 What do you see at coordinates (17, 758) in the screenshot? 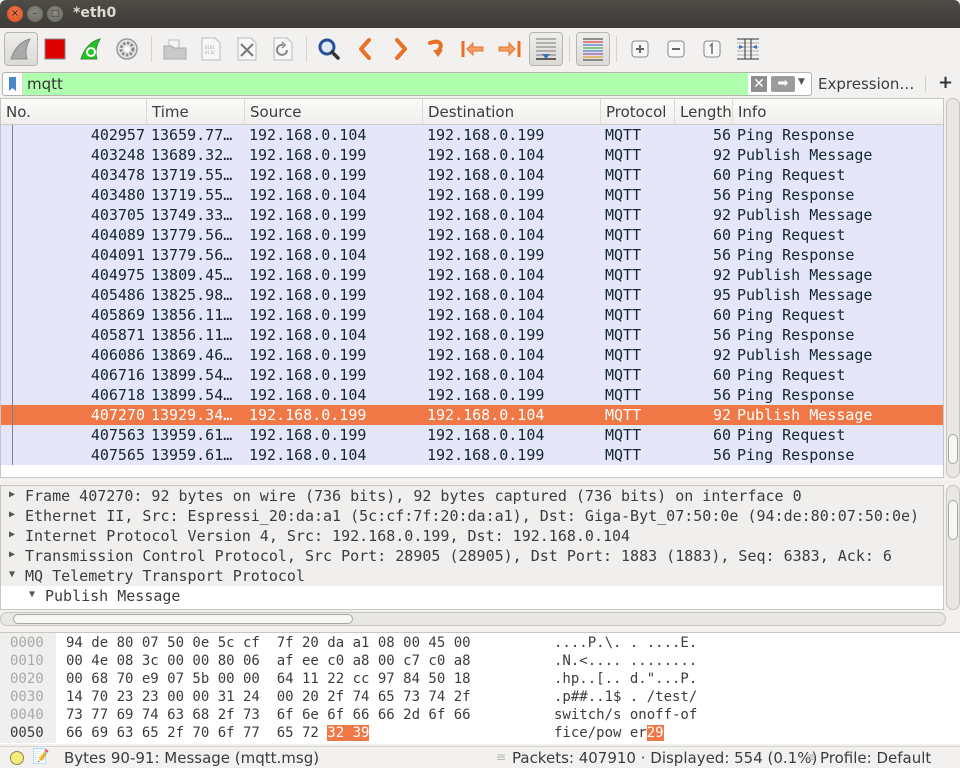
I see `expert-info-led-icon` at bounding box center [17, 758].